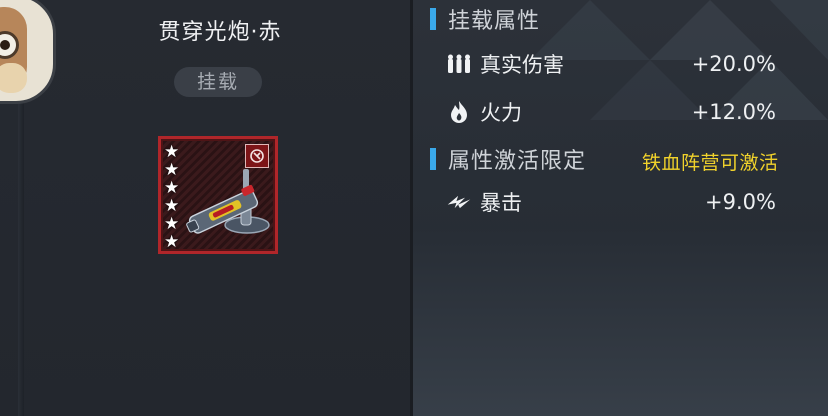 This screenshot has width=828, height=416. Describe the element at coordinates (9, 45) in the screenshot. I see `owl-eye` at that location.